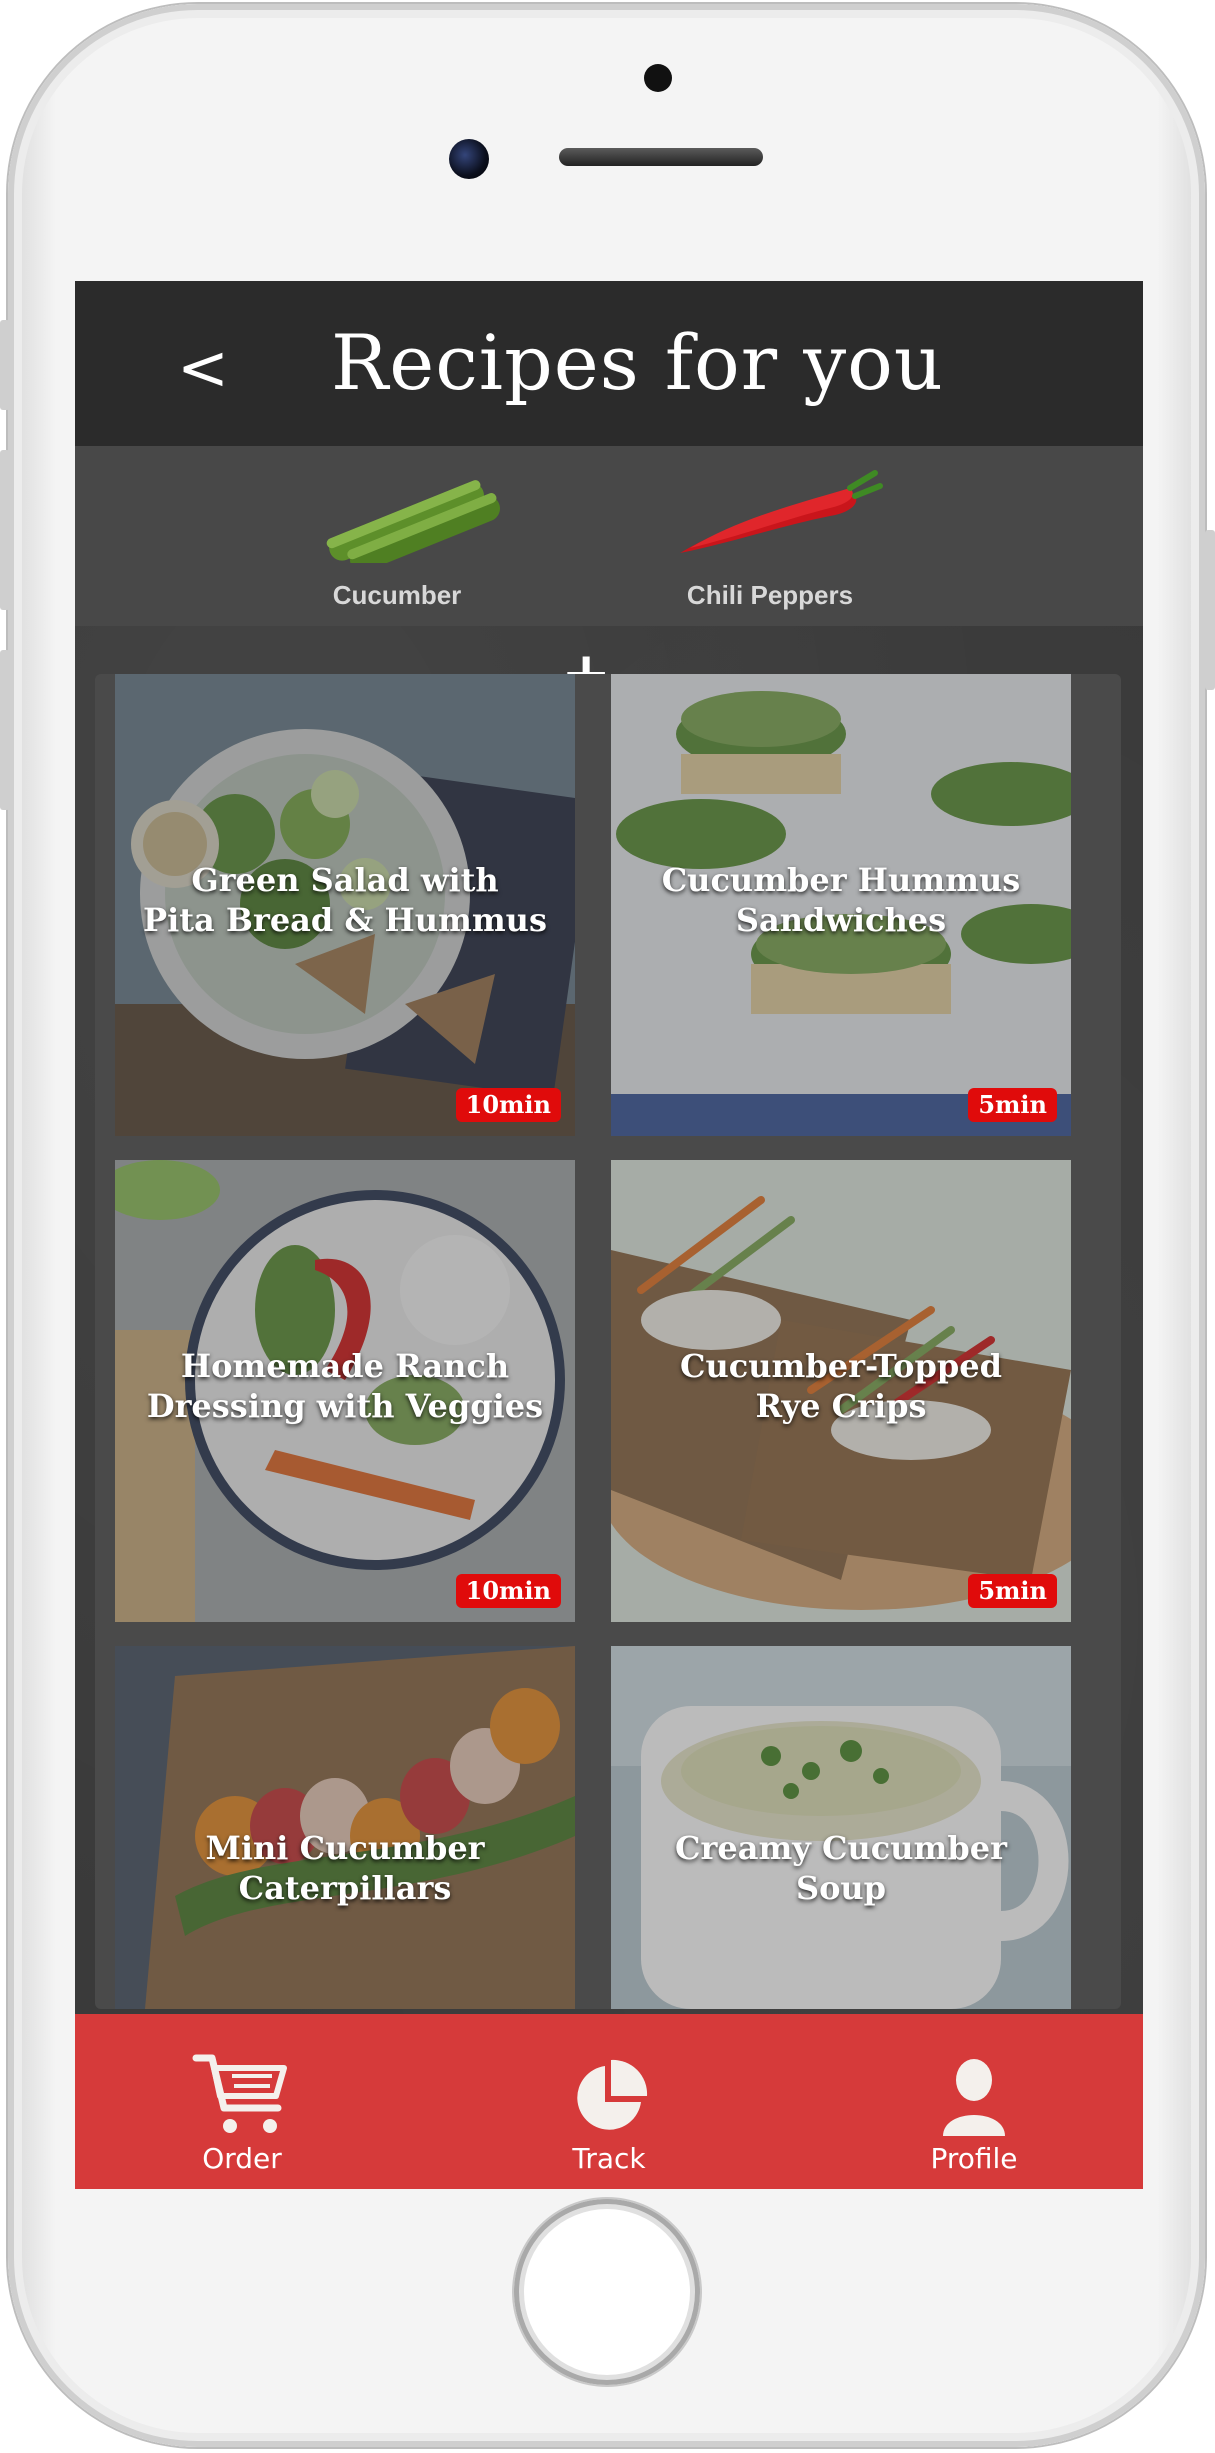  I want to click on nav-label: Profile, so click(974, 2158).